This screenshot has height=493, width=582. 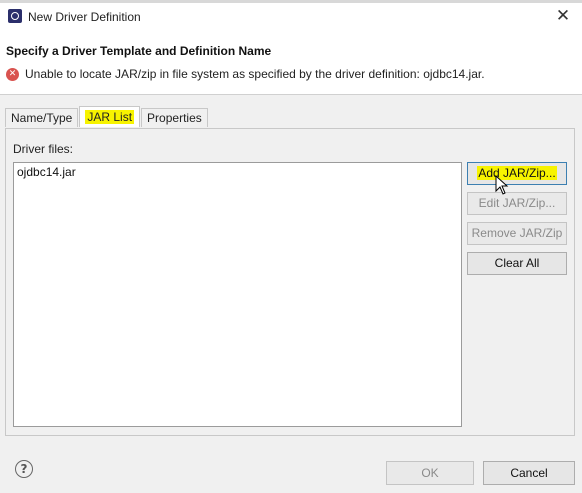 What do you see at coordinates (291, 469) in the screenshot?
I see `dialog-footer: ? OK Cancel` at bounding box center [291, 469].